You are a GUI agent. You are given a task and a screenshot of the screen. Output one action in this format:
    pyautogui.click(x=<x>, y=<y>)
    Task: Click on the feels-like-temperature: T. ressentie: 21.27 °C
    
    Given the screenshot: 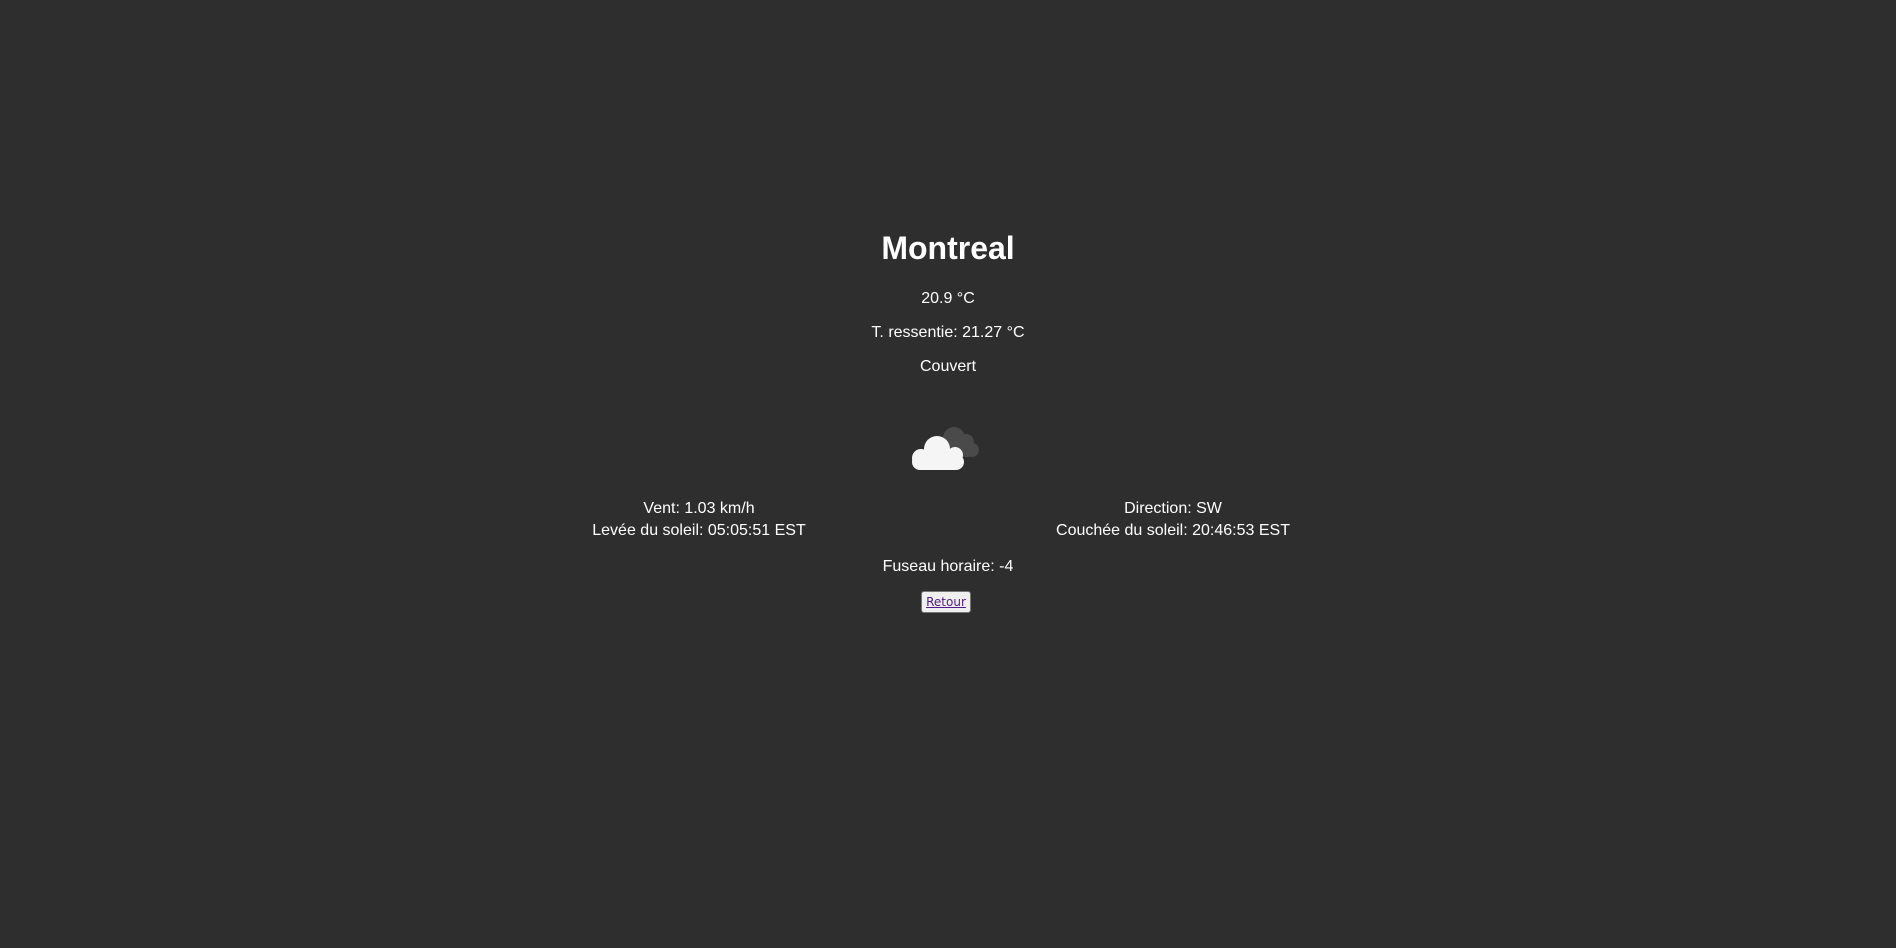 What is the action you would take?
    pyautogui.click(x=948, y=332)
    